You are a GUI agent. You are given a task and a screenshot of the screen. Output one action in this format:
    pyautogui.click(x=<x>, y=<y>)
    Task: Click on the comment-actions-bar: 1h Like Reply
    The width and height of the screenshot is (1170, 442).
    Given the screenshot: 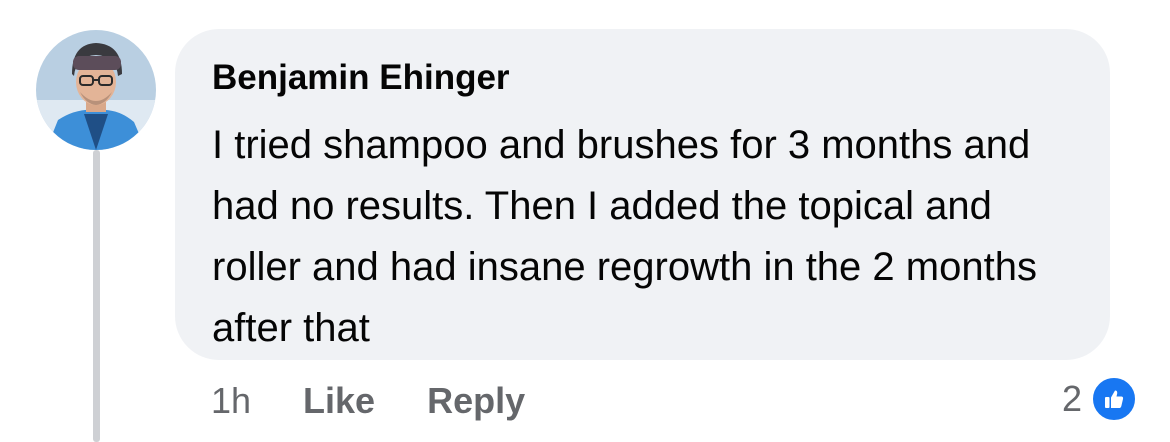 What is the action you would take?
    pyautogui.click(x=394, y=401)
    